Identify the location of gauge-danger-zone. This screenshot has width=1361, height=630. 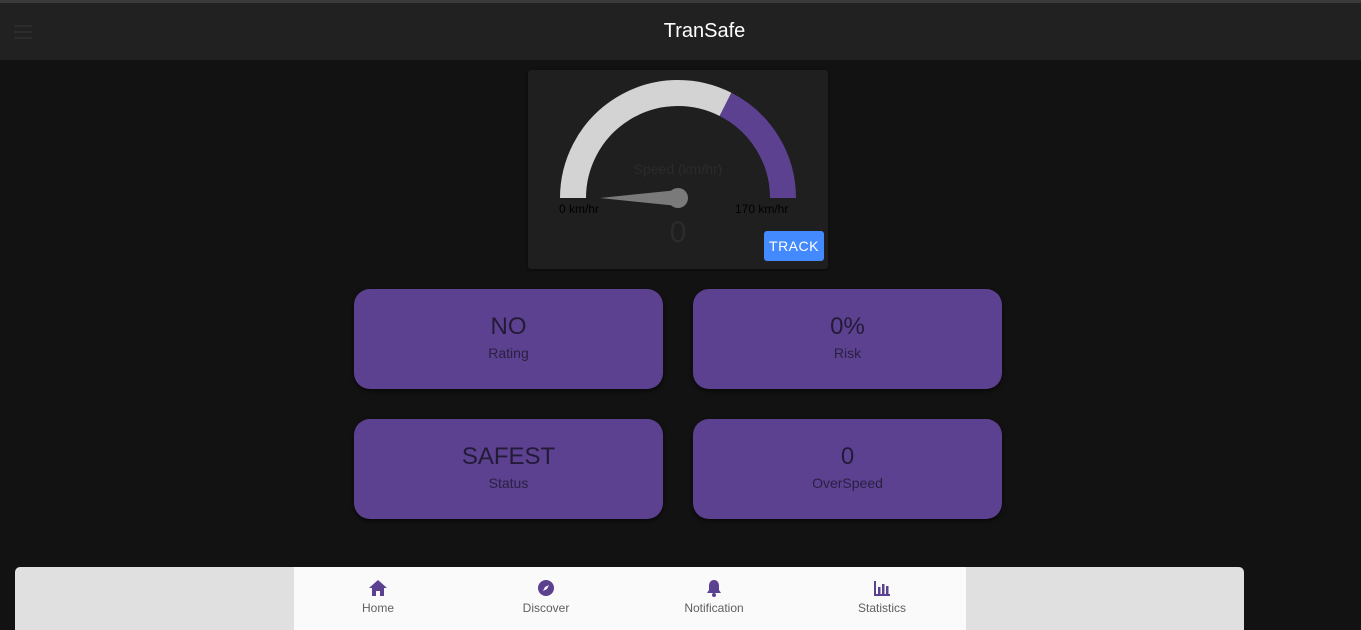
(757, 145).